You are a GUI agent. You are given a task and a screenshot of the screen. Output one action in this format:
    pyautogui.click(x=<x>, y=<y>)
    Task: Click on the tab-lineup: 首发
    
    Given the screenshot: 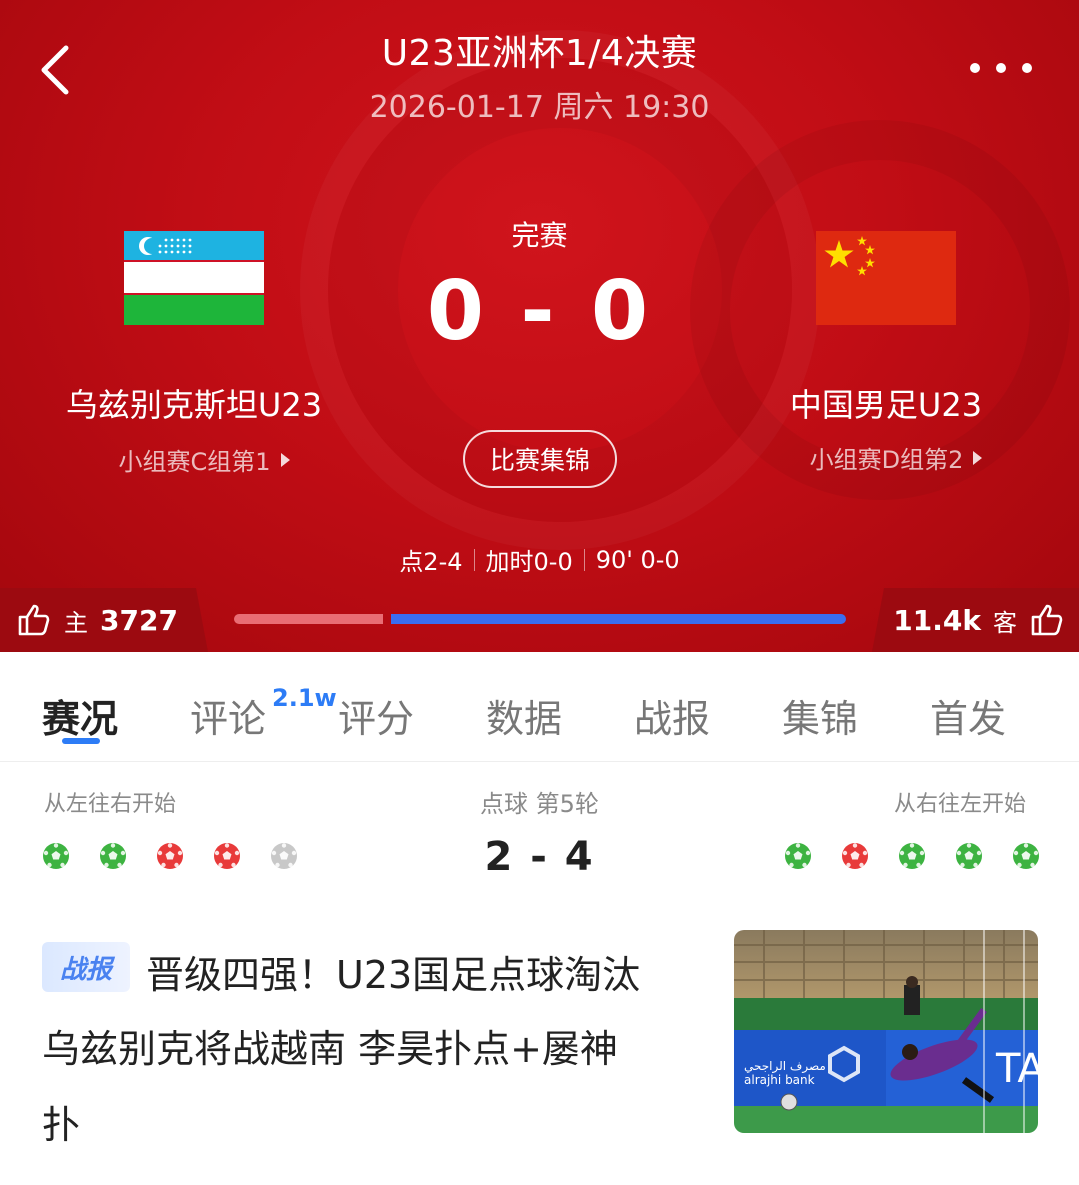 What is the action you would take?
    pyautogui.click(x=968, y=715)
    